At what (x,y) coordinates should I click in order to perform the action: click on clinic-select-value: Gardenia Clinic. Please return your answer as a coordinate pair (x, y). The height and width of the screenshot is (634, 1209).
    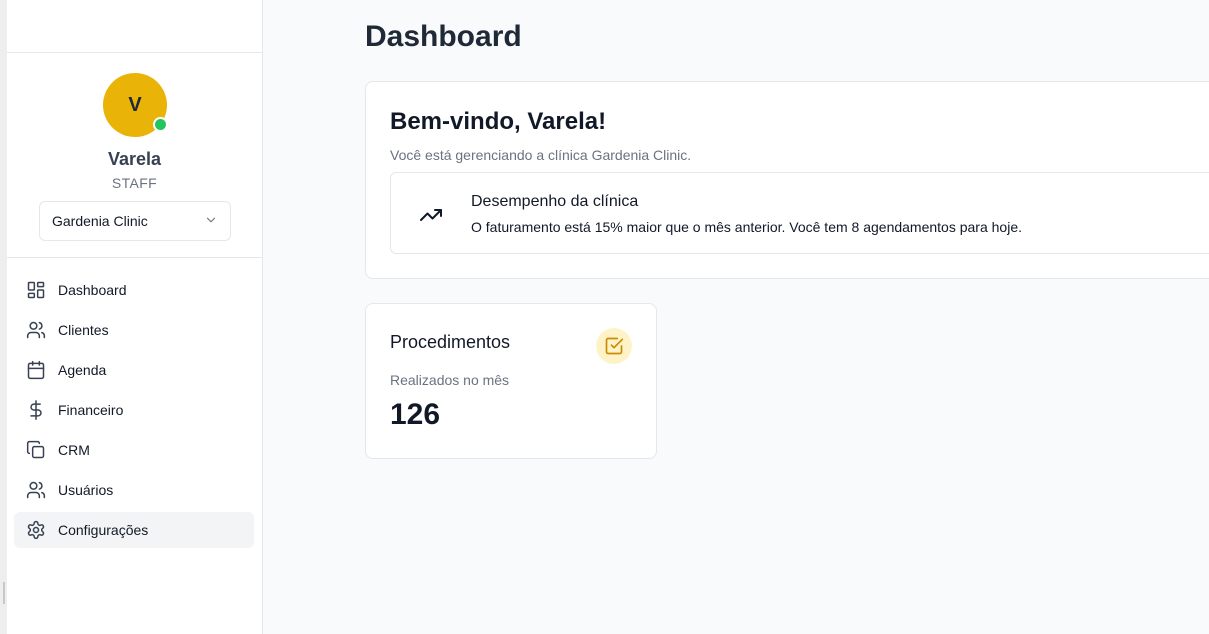
    Looking at the image, I should click on (100, 221).